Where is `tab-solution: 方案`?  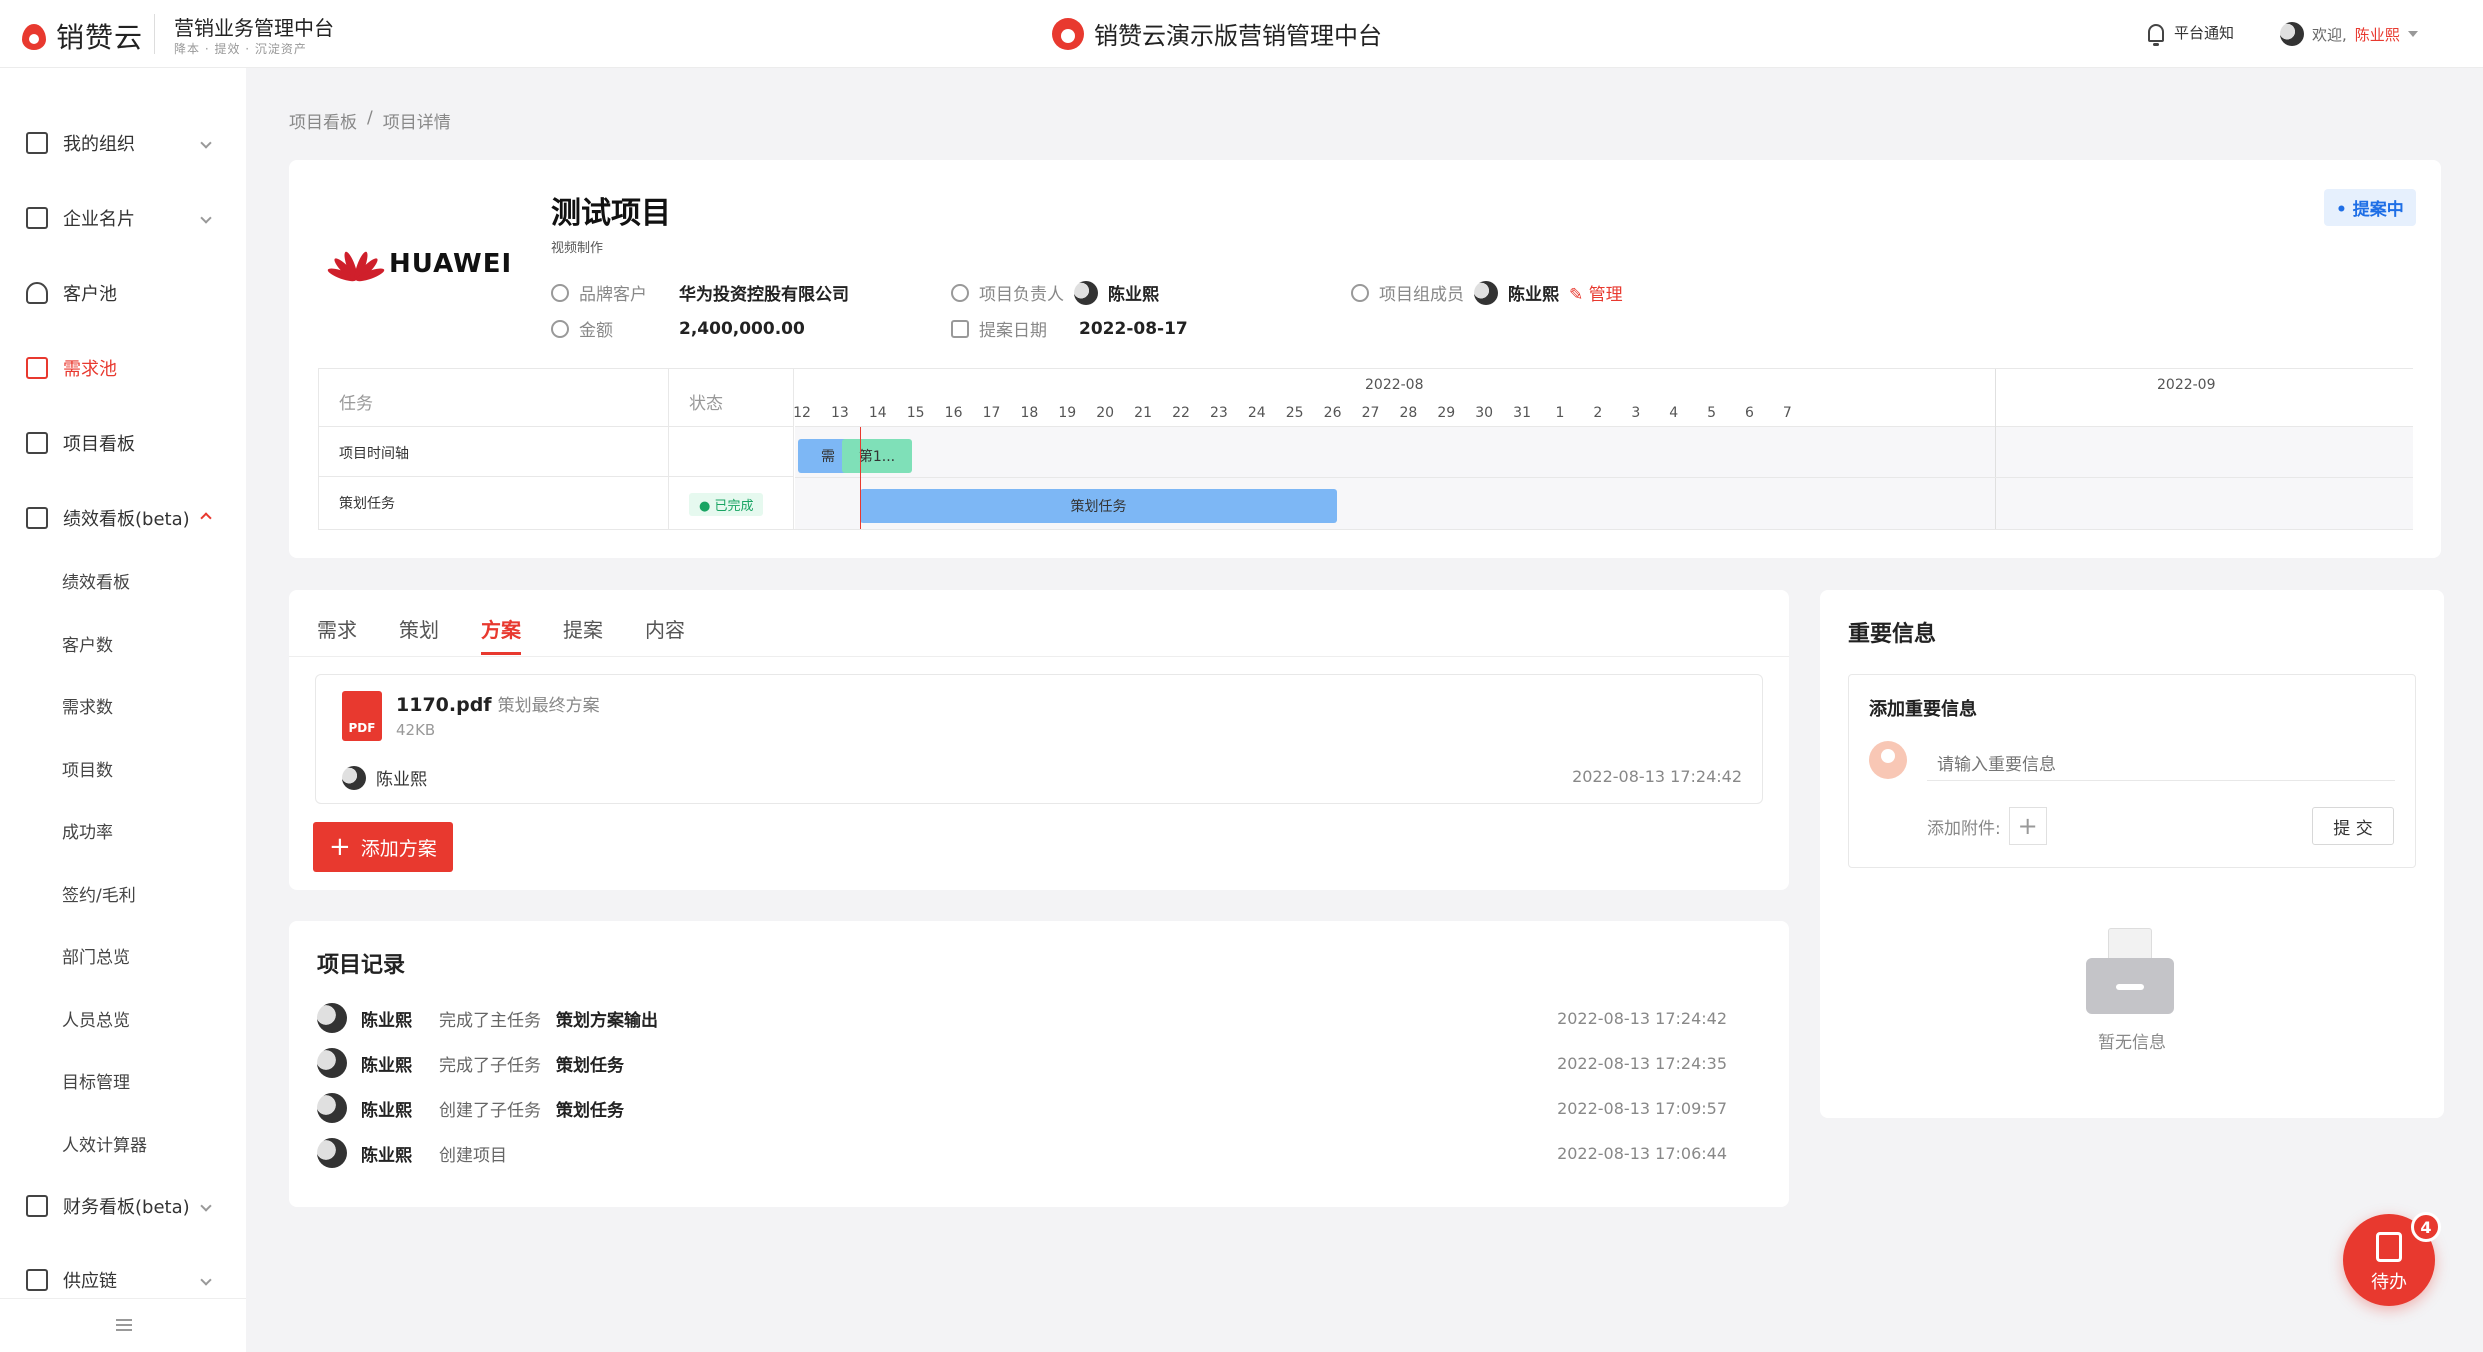 tab-solution: 方案 is located at coordinates (501, 634).